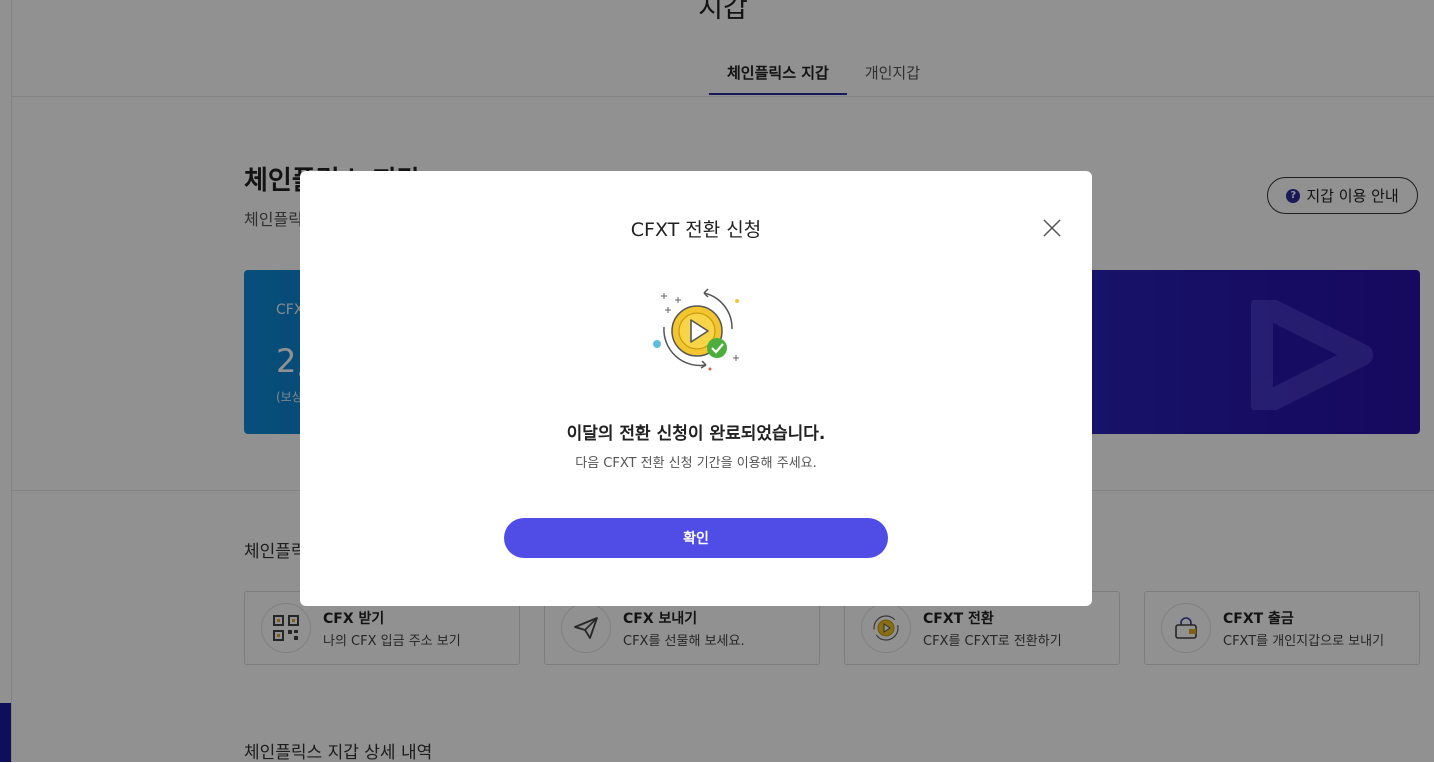 The height and width of the screenshot is (763, 1434). What do you see at coordinates (696, 434) in the screenshot?
I see `modal-message: 이달의 전환 신청이 완료되었습니다.` at bounding box center [696, 434].